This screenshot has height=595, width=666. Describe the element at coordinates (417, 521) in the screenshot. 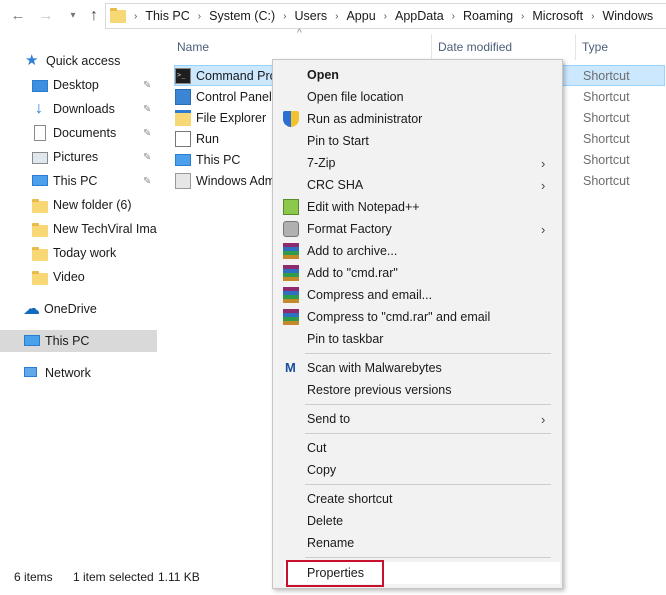

I see `menu-item-delete: Delete` at that location.